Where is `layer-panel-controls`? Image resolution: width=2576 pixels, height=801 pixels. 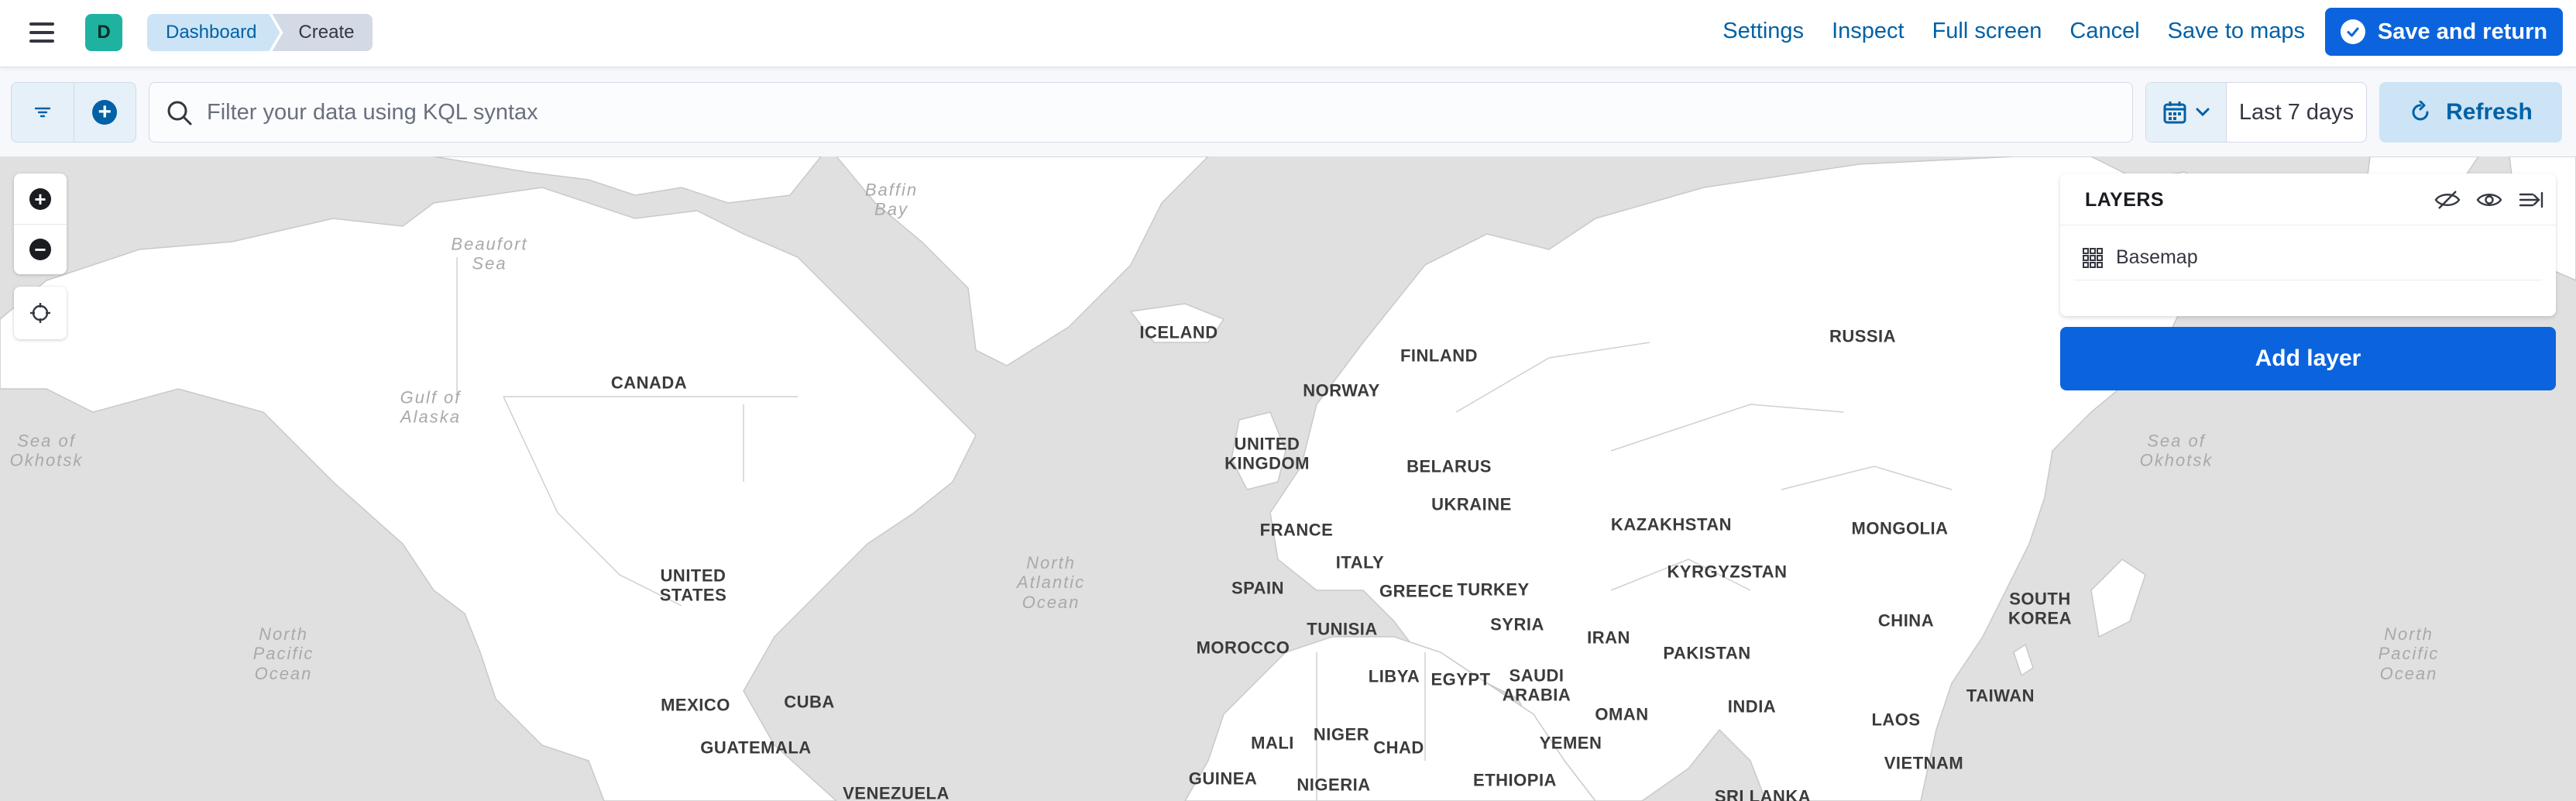 layer-panel-controls is located at coordinates (2489, 200).